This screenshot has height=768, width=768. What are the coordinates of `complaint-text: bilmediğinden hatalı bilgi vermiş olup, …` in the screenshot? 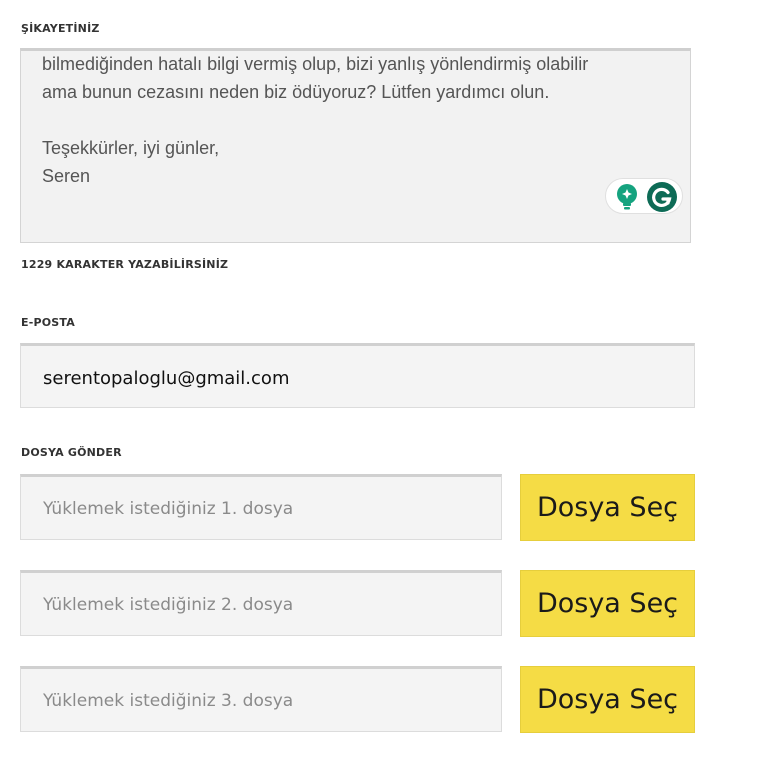 It's located at (315, 120).